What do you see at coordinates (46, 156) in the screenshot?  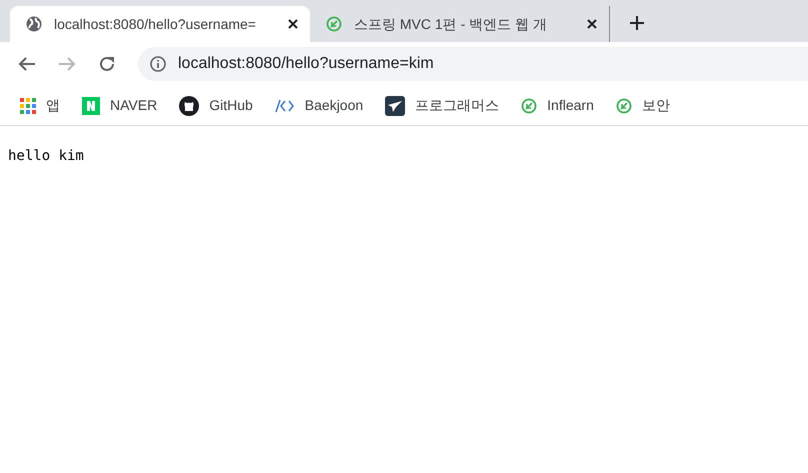 I see `page-text: hello kim` at bounding box center [46, 156].